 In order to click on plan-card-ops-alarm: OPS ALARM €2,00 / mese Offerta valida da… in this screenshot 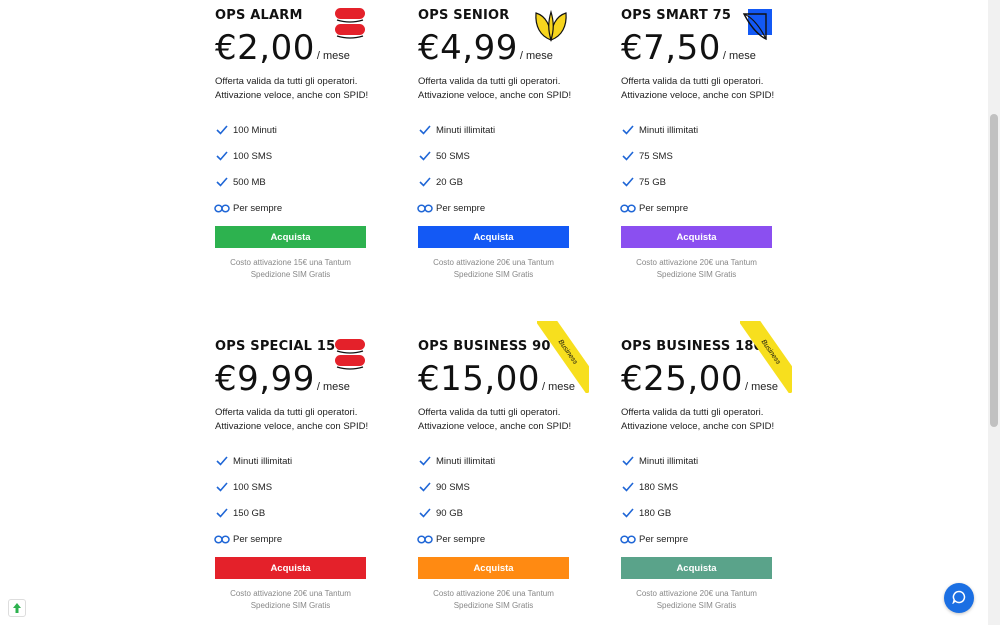, I will do `click(291, 150)`.